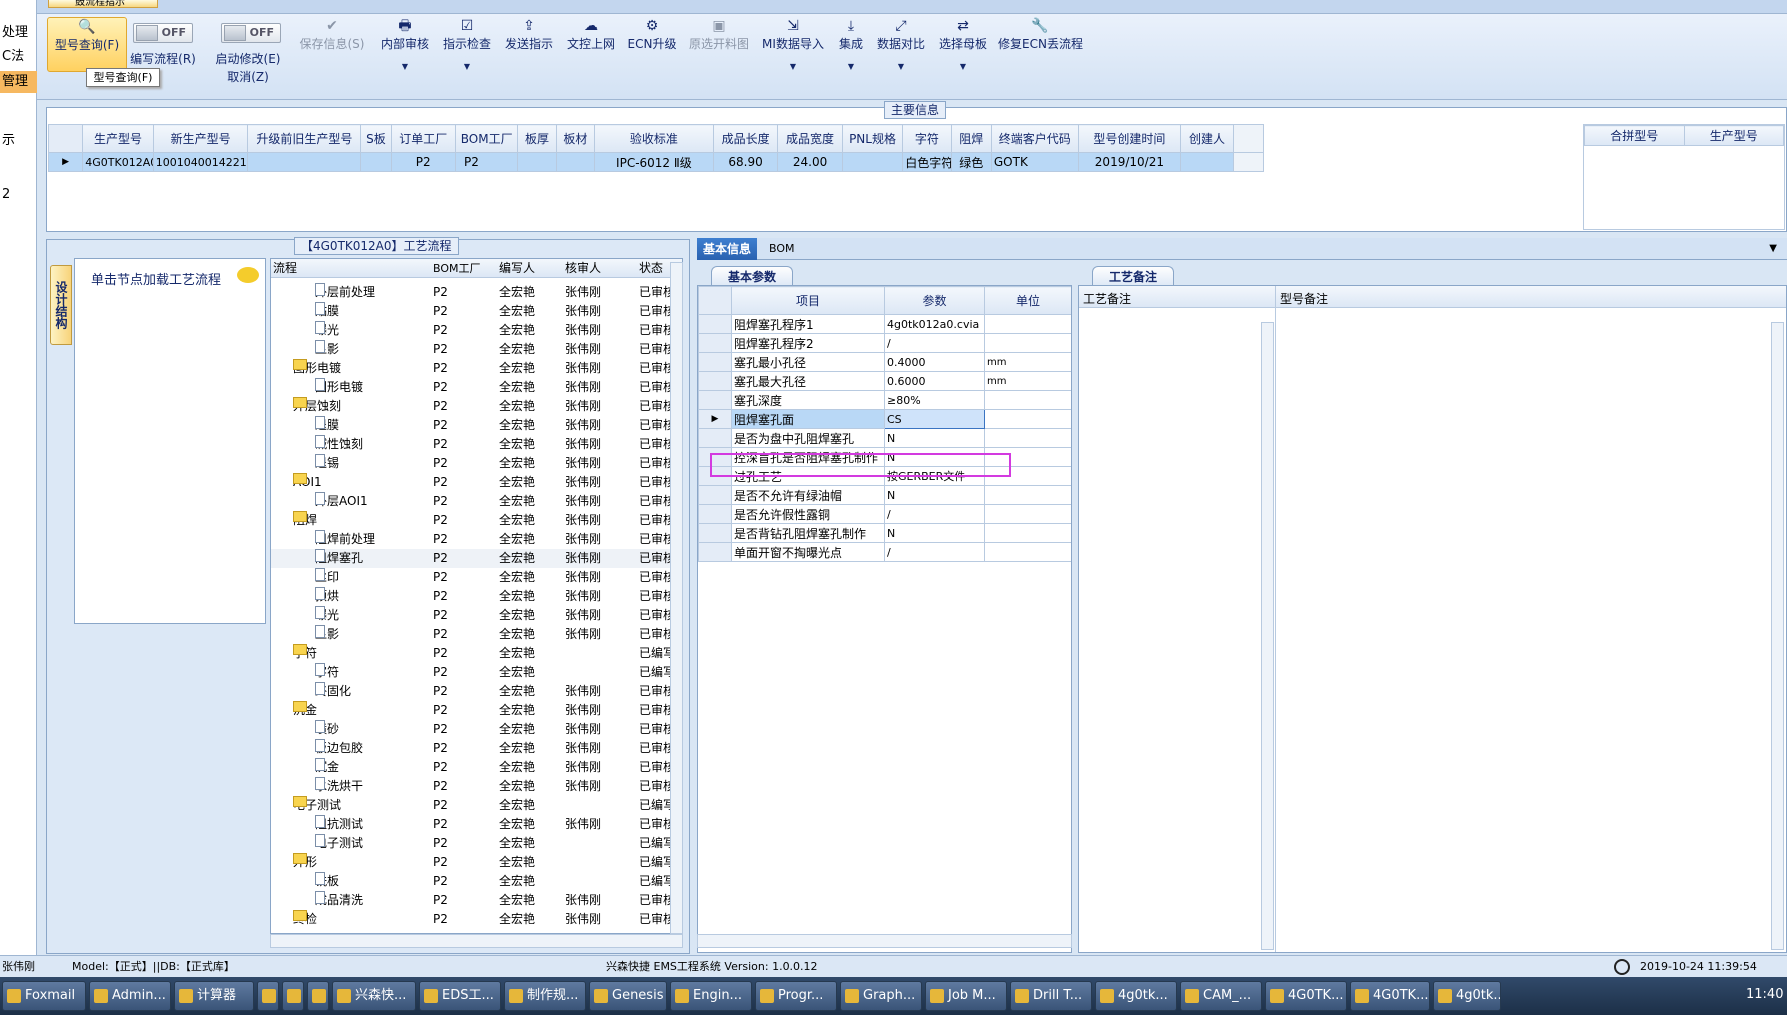  I want to click on tree-row: 退锡P2全宏艳张伟刚已审核, so click(476, 463).